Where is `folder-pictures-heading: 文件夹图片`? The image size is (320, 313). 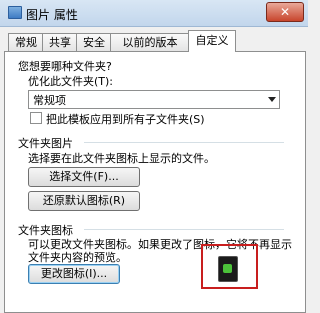
folder-pictures-heading: 文件夹图片 is located at coordinates (45, 143).